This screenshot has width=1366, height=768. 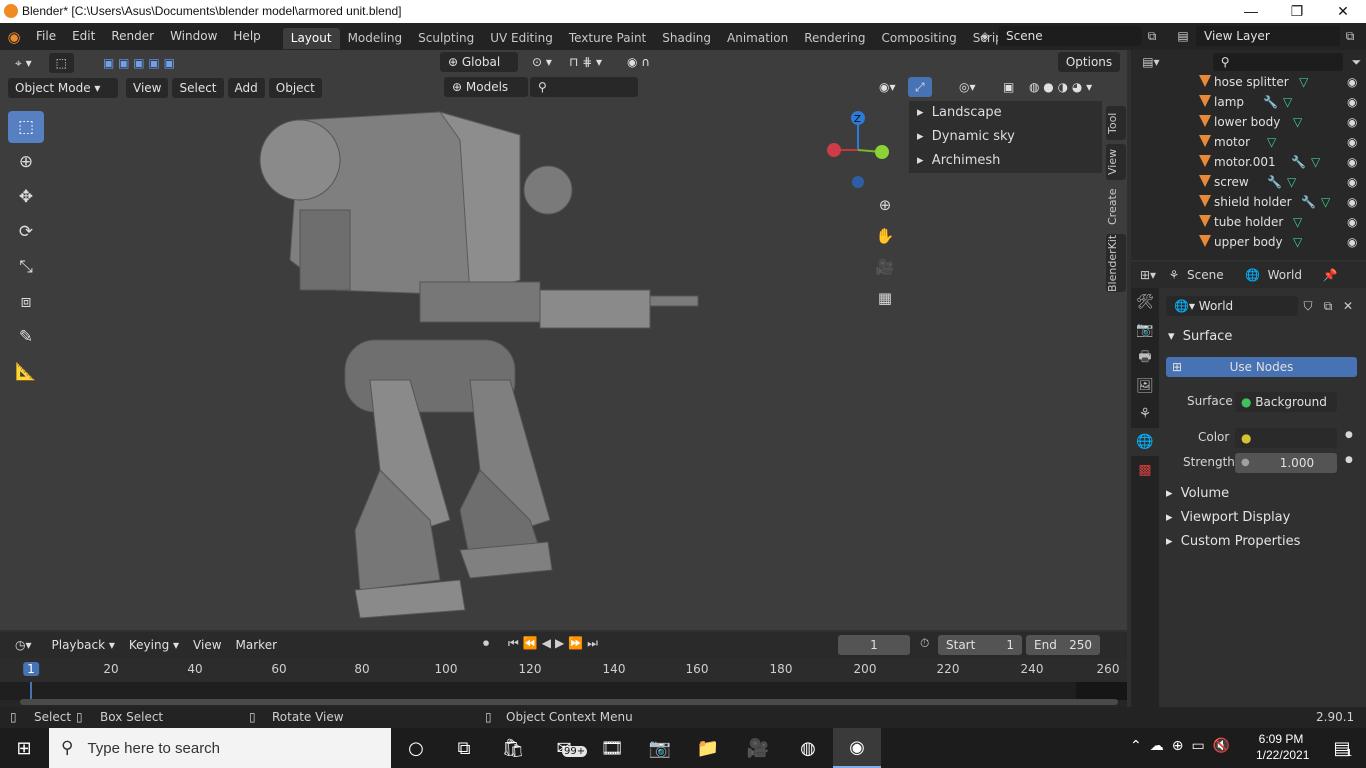 What do you see at coordinates (1151, 62) in the screenshot?
I see `outliner-display-icon: ▤▾` at bounding box center [1151, 62].